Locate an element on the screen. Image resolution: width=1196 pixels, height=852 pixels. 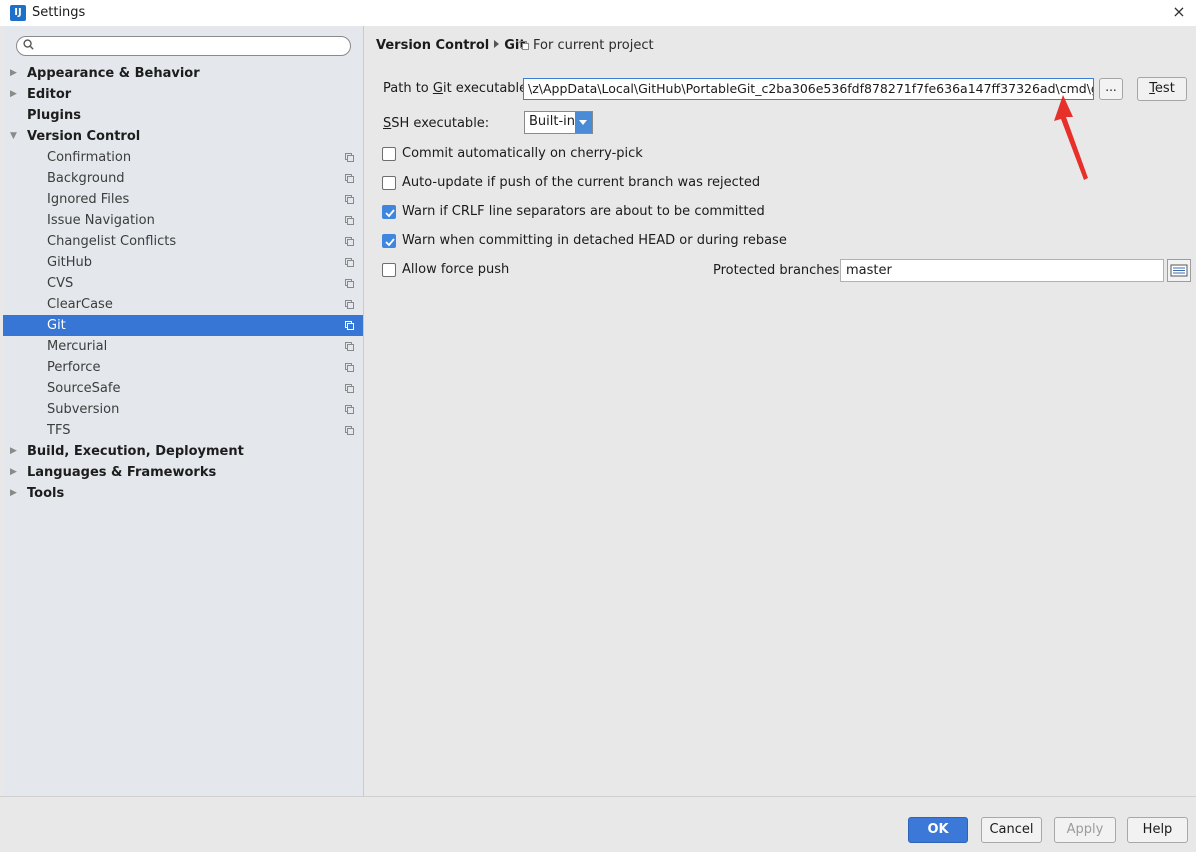
breadcrumb-parent: Version Control is located at coordinates (433, 45).